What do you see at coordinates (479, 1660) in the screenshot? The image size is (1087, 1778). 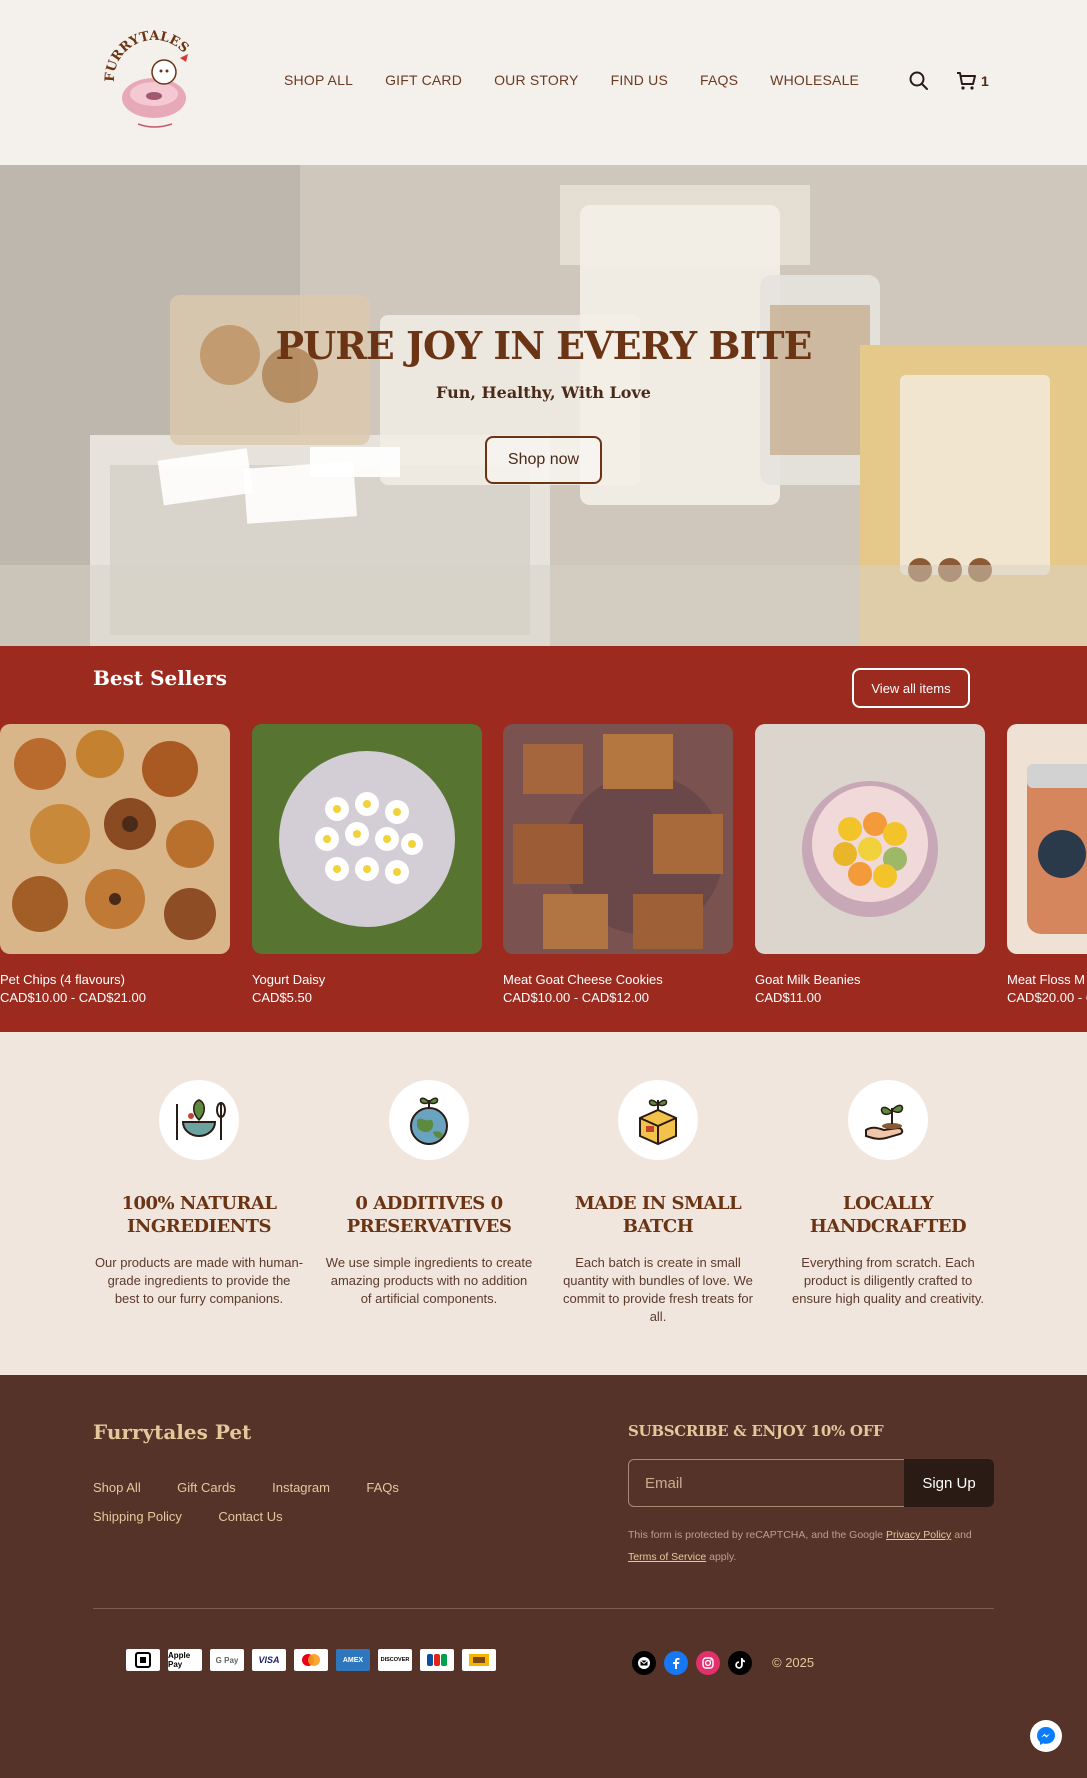 I see `unionpay-icon` at bounding box center [479, 1660].